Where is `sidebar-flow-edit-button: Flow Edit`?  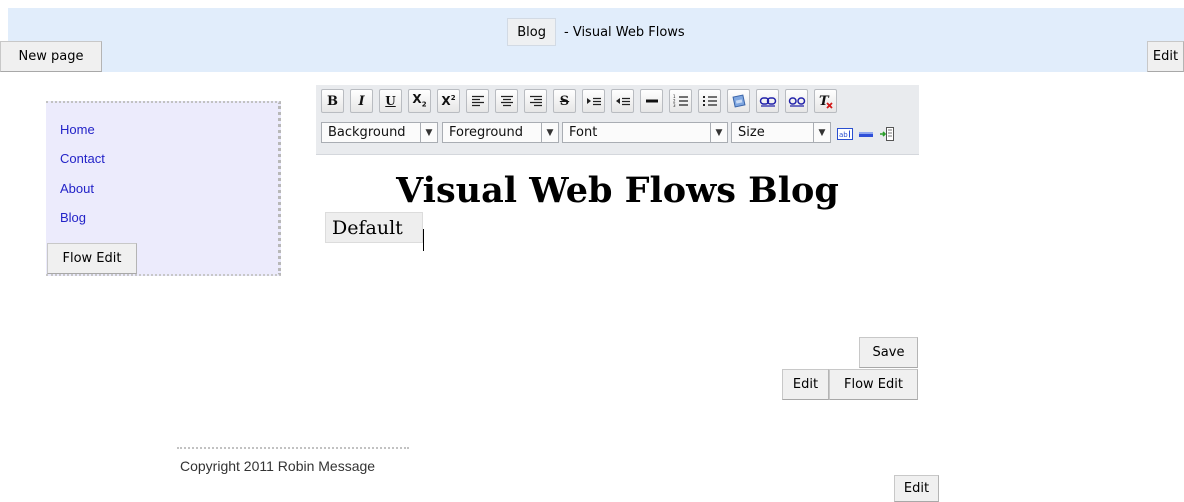 sidebar-flow-edit-button: Flow Edit is located at coordinates (92, 258).